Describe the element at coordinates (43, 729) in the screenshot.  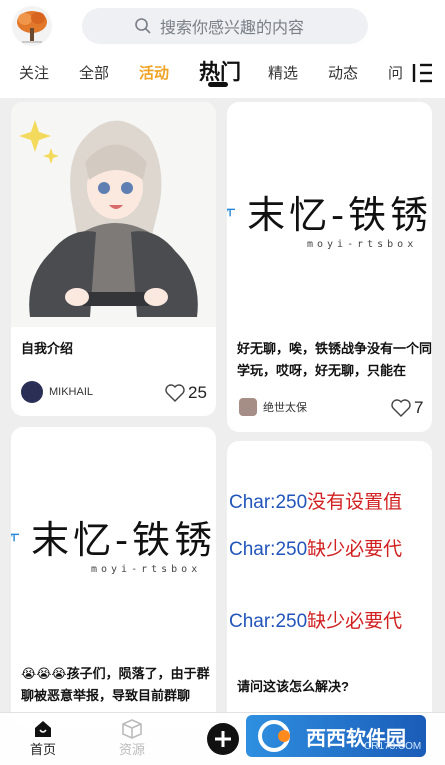
I see `home-icon` at that location.